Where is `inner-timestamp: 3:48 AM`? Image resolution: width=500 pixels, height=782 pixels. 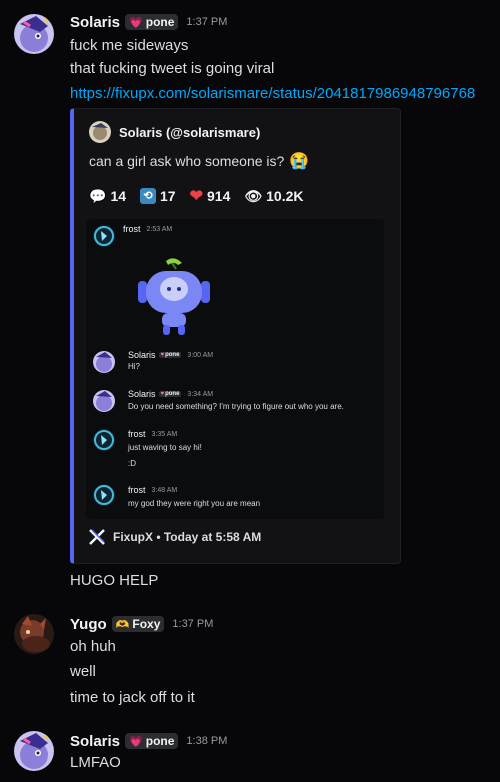
inner-timestamp: 3:48 AM is located at coordinates (164, 490).